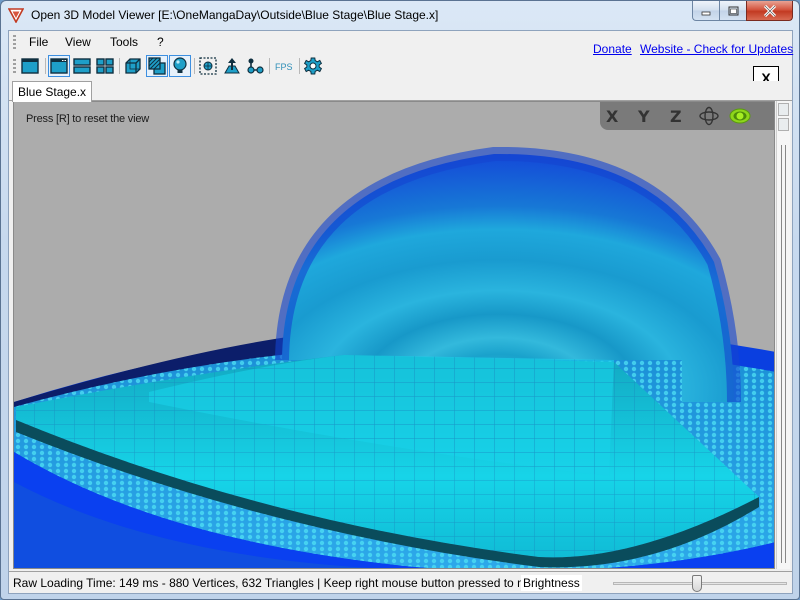 The image size is (800, 600). I want to click on axis-y-button: Y, so click(644, 116).